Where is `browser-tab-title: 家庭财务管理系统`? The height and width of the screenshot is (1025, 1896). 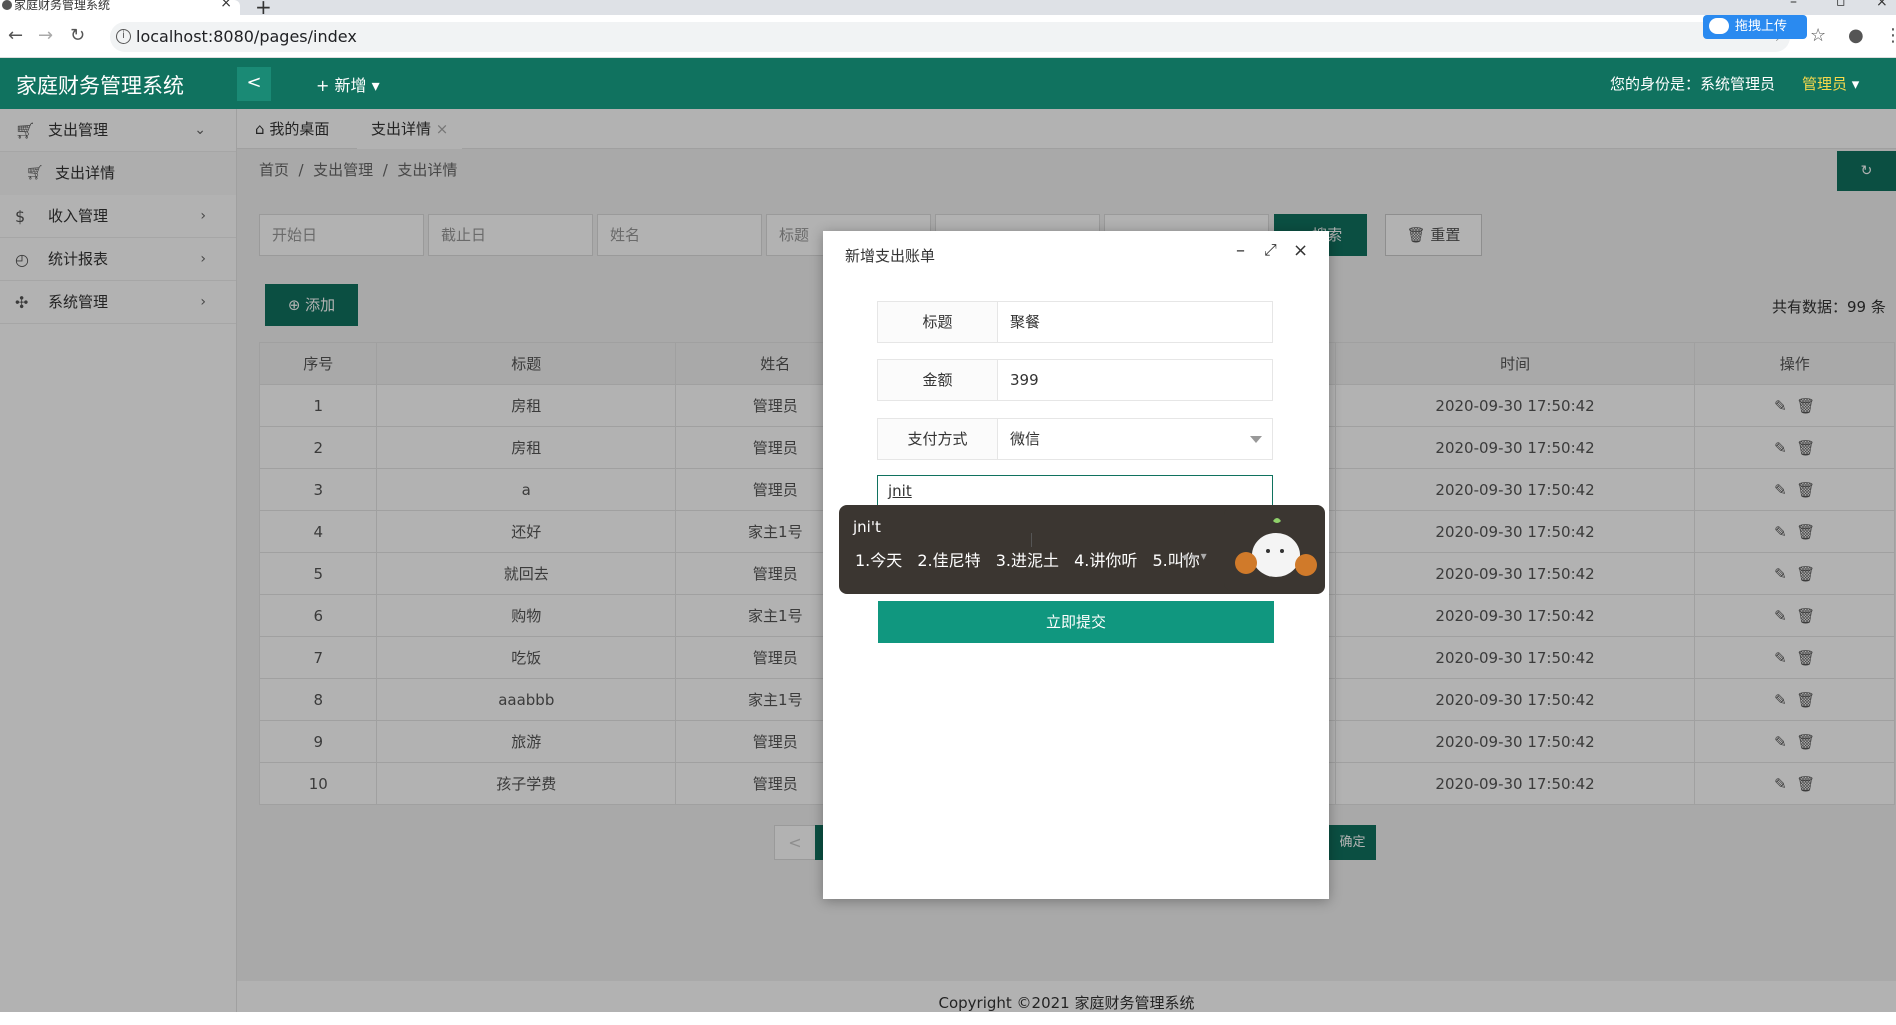
browser-tab-title: 家庭财务管理系统 is located at coordinates (62, 6).